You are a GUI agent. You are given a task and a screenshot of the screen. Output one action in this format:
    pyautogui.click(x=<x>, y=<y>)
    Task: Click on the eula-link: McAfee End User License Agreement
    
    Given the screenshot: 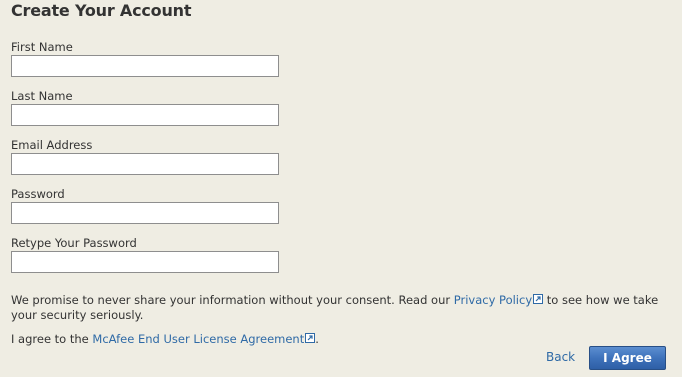 What is the action you would take?
    pyautogui.click(x=204, y=339)
    